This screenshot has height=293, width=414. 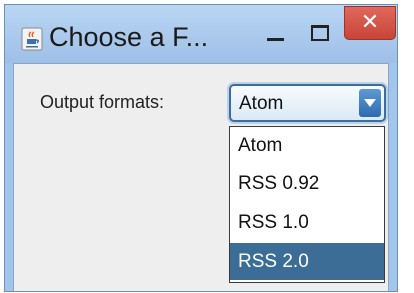 What do you see at coordinates (32, 39) in the screenshot?
I see `java-cup-icon` at bounding box center [32, 39].